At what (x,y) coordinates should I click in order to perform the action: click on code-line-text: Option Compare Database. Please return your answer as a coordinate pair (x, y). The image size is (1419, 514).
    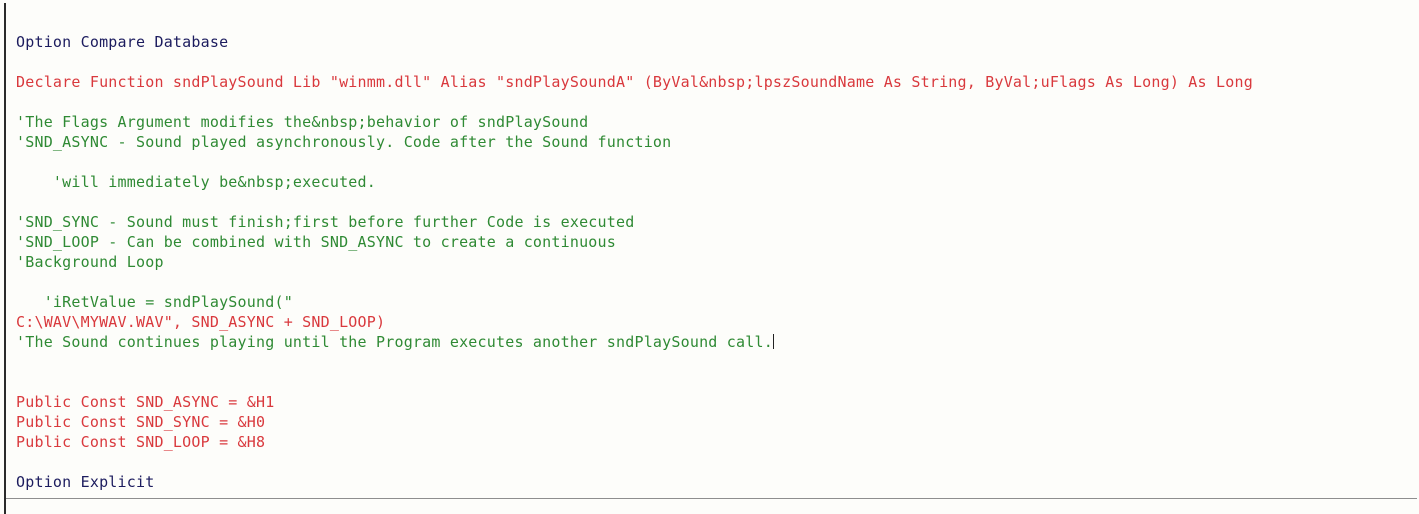
    Looking at the image, I should click on (122, 42).